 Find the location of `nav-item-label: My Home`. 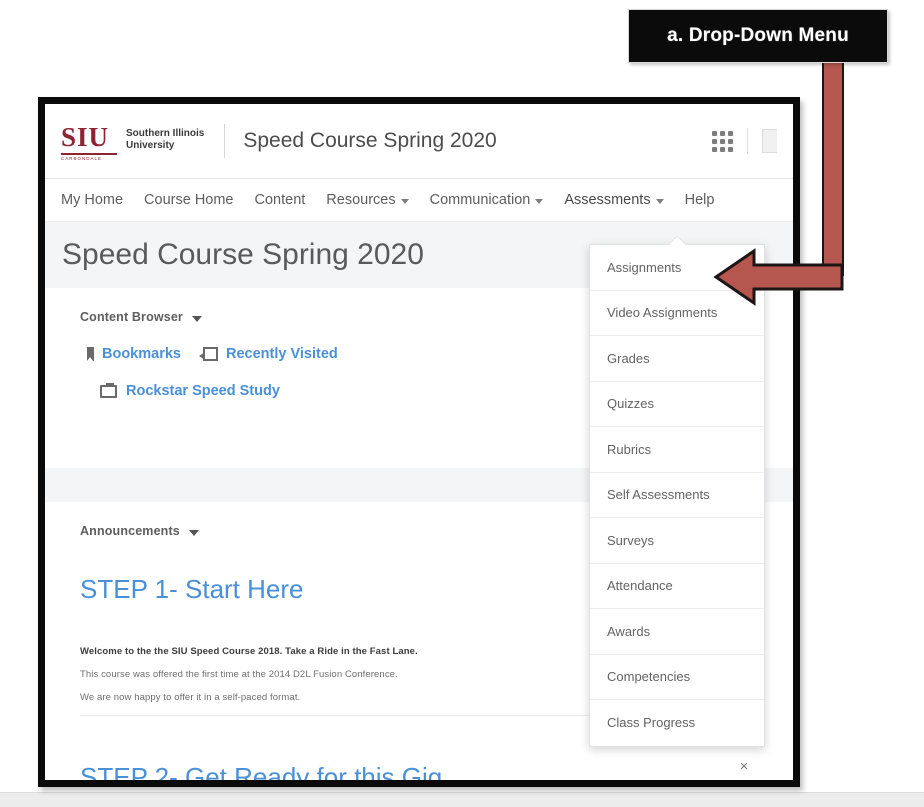

nav-item-label: My Home is located at coordinates (92, 200).